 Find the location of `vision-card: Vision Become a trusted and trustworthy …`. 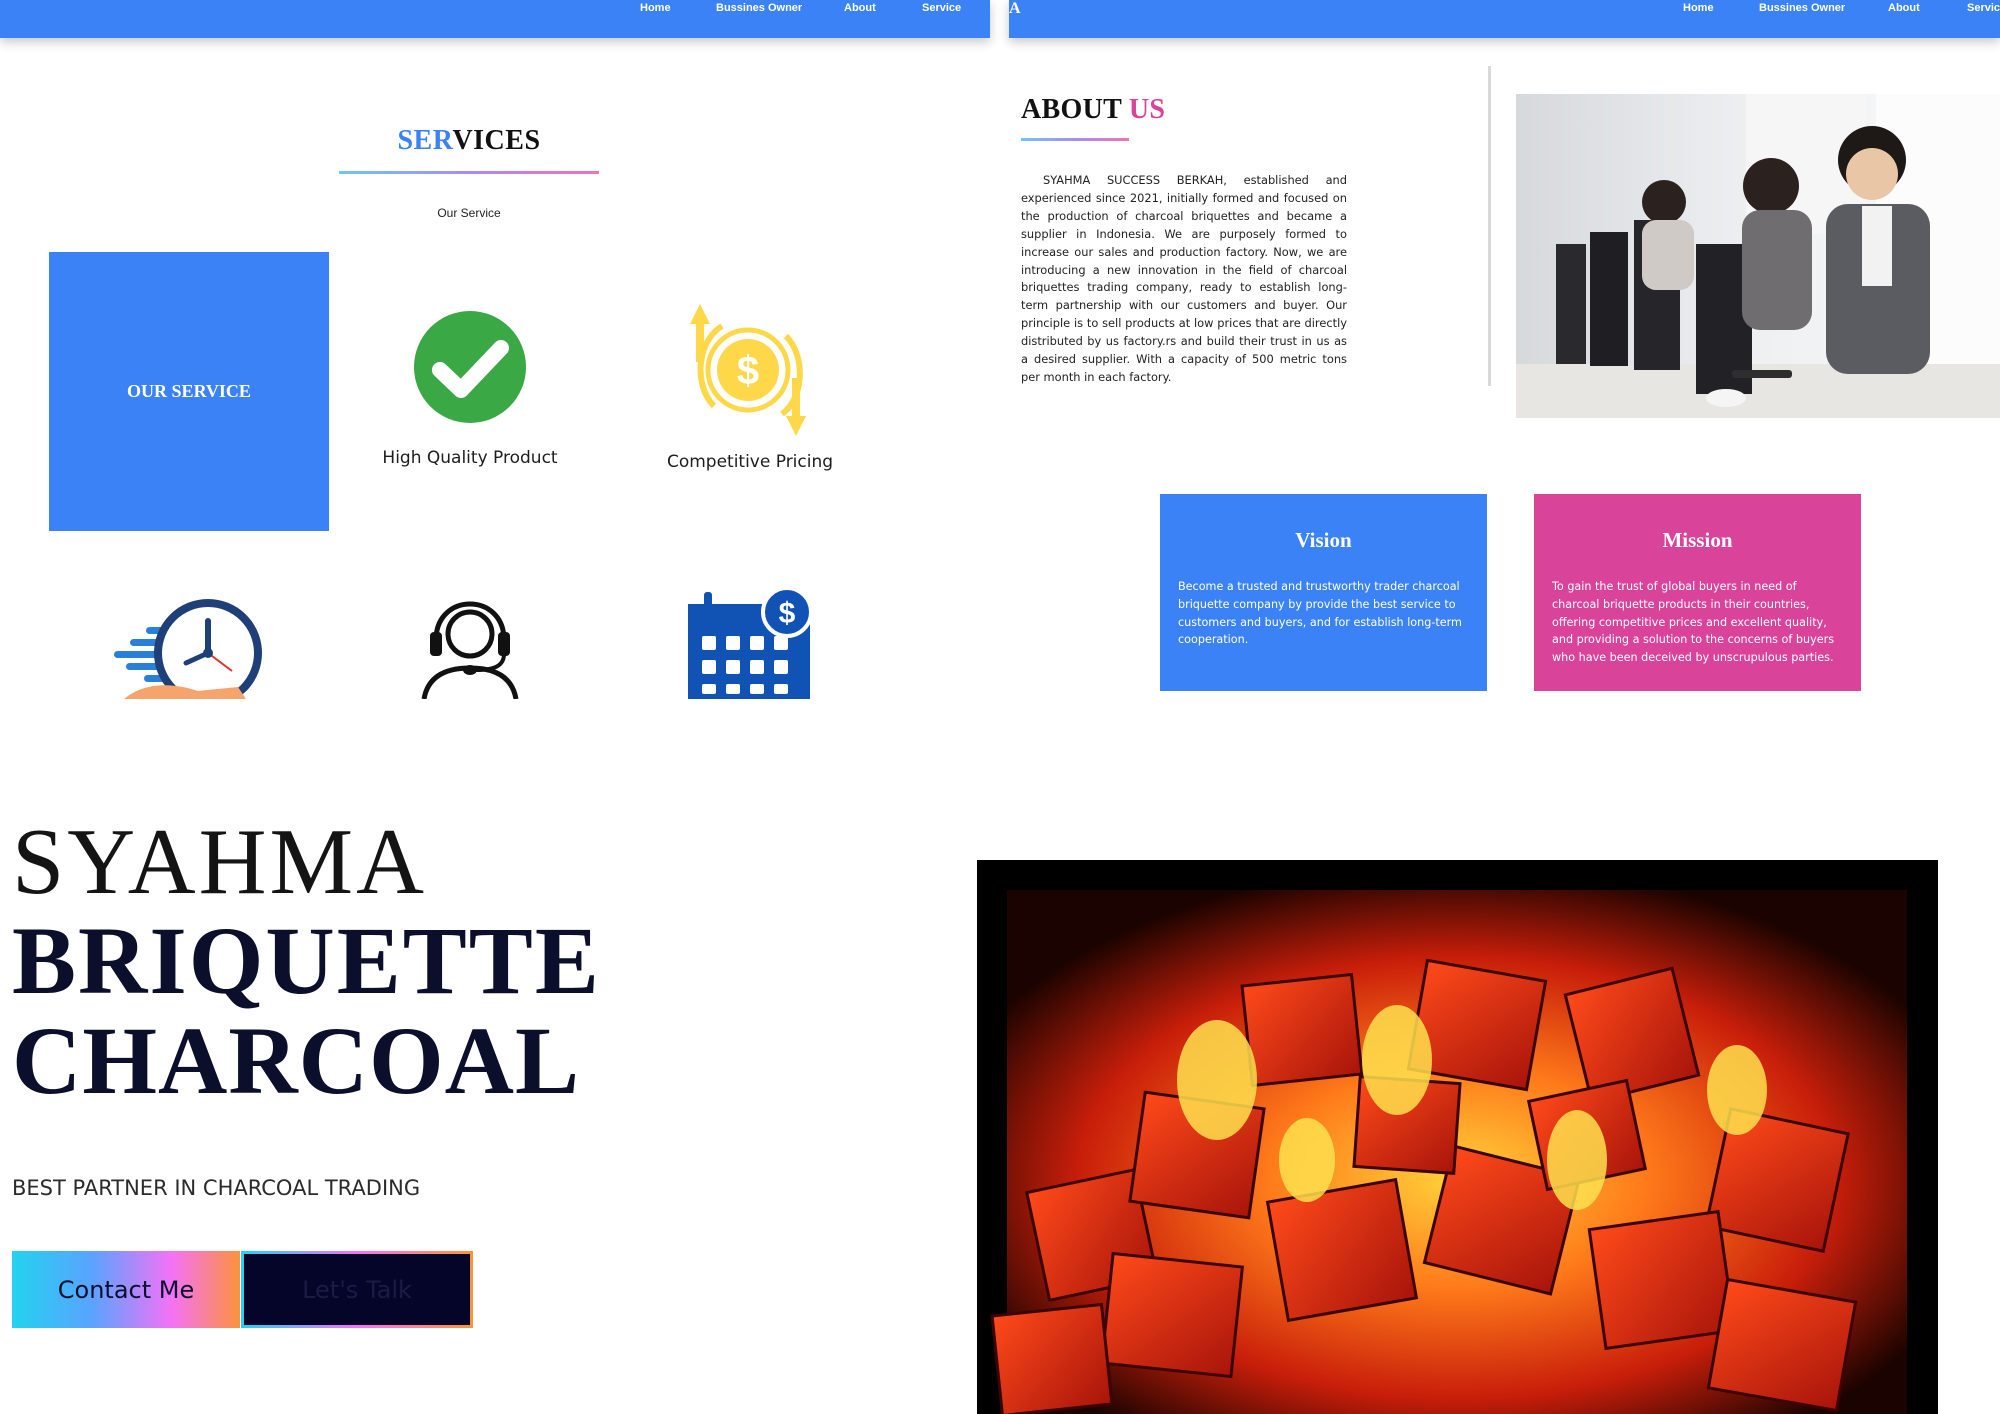

vision-card: Vision Become a trusted and trustworthy … is located at coordinates (1323, 592).